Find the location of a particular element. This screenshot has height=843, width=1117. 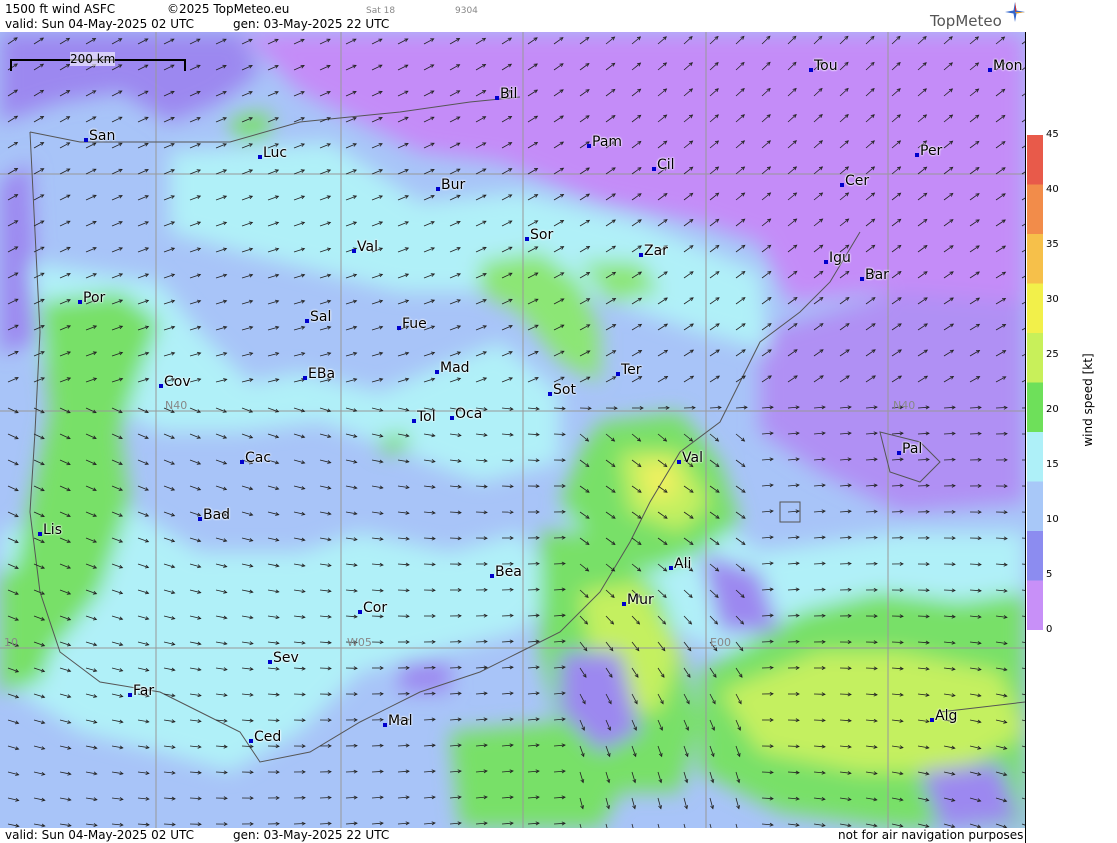

city-label: Por is located at coordinates (94, 298).